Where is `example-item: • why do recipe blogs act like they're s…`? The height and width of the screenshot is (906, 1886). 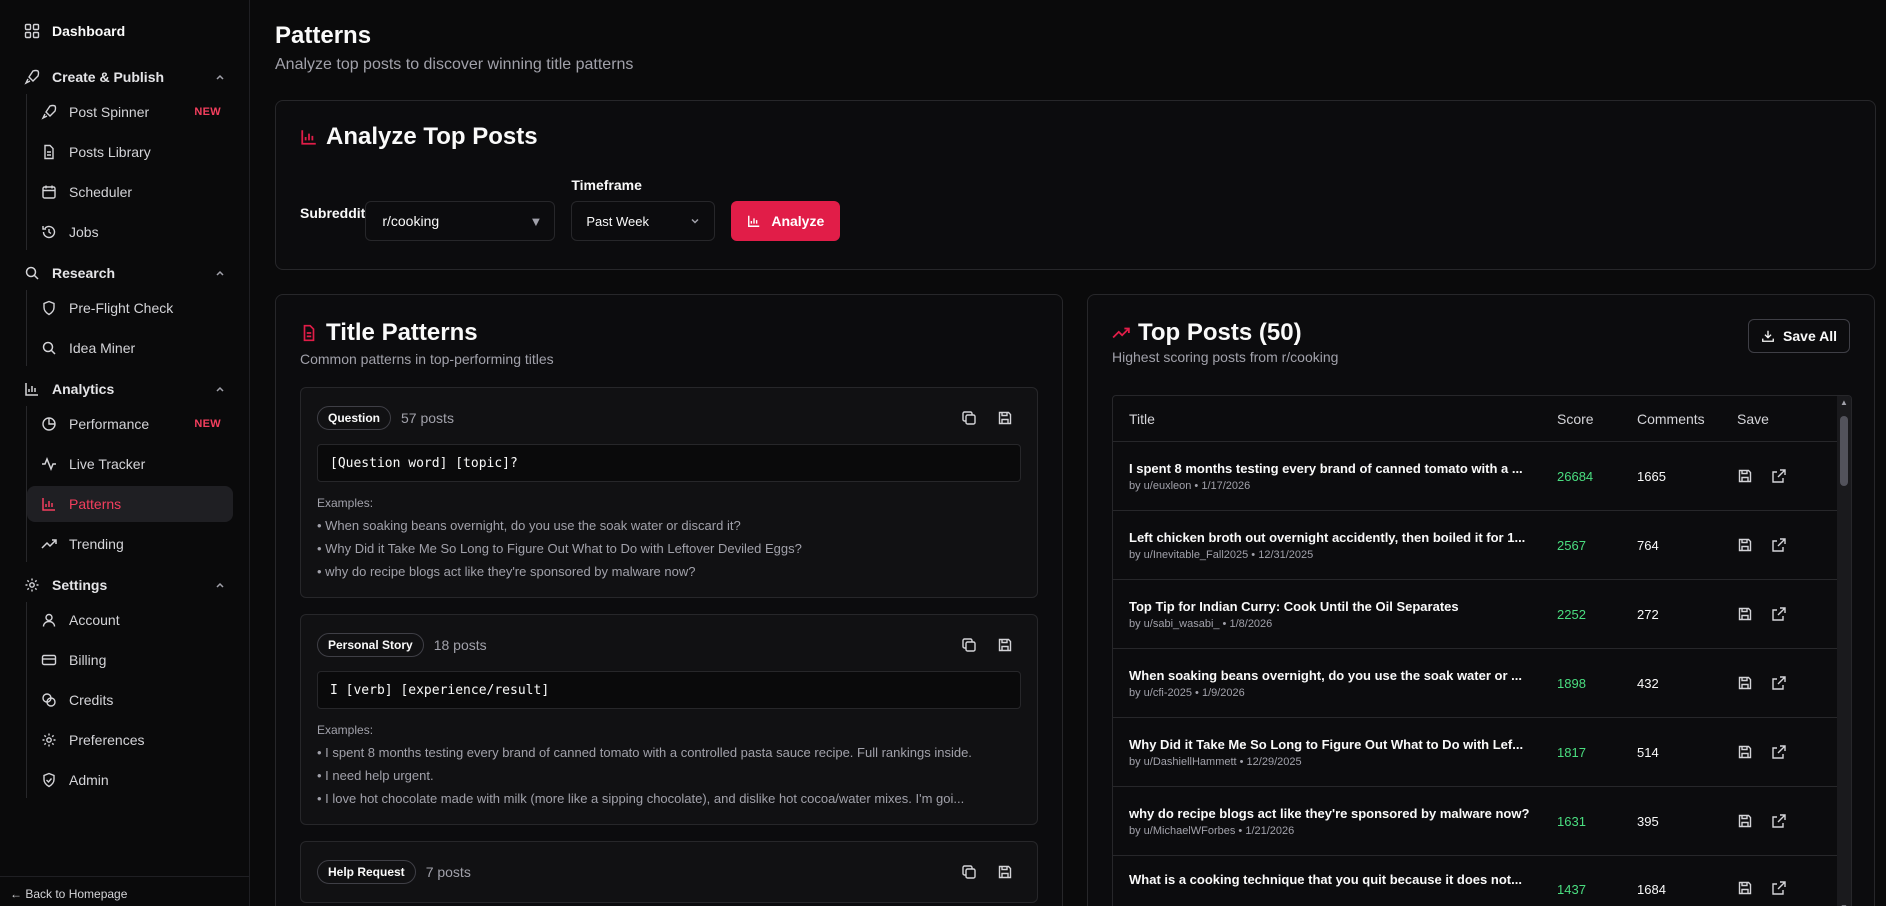
example-item: • why do recipe blogs act like they're s… is located at coordinates (506, 571).